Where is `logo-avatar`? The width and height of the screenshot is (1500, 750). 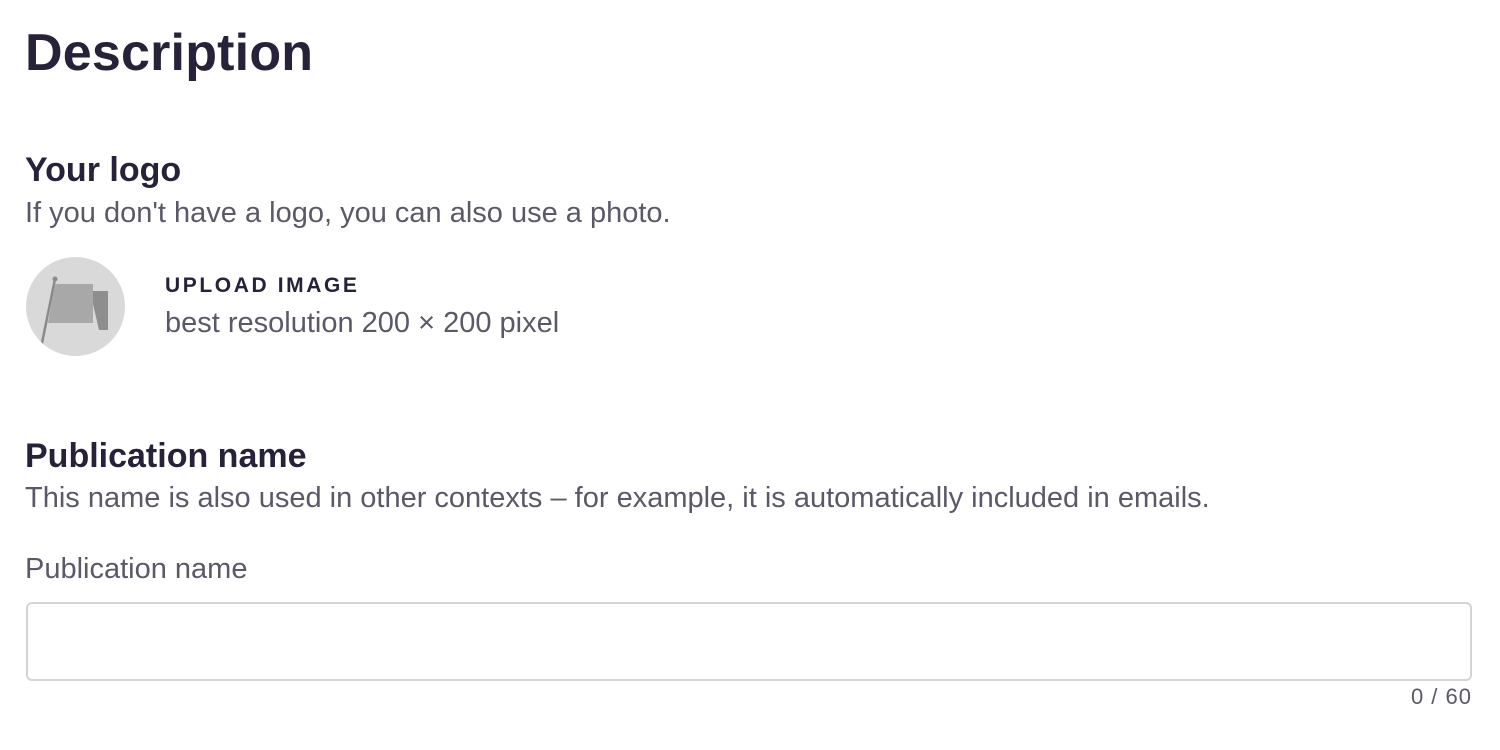
logo-avatar is located at coordinates (75, 306).